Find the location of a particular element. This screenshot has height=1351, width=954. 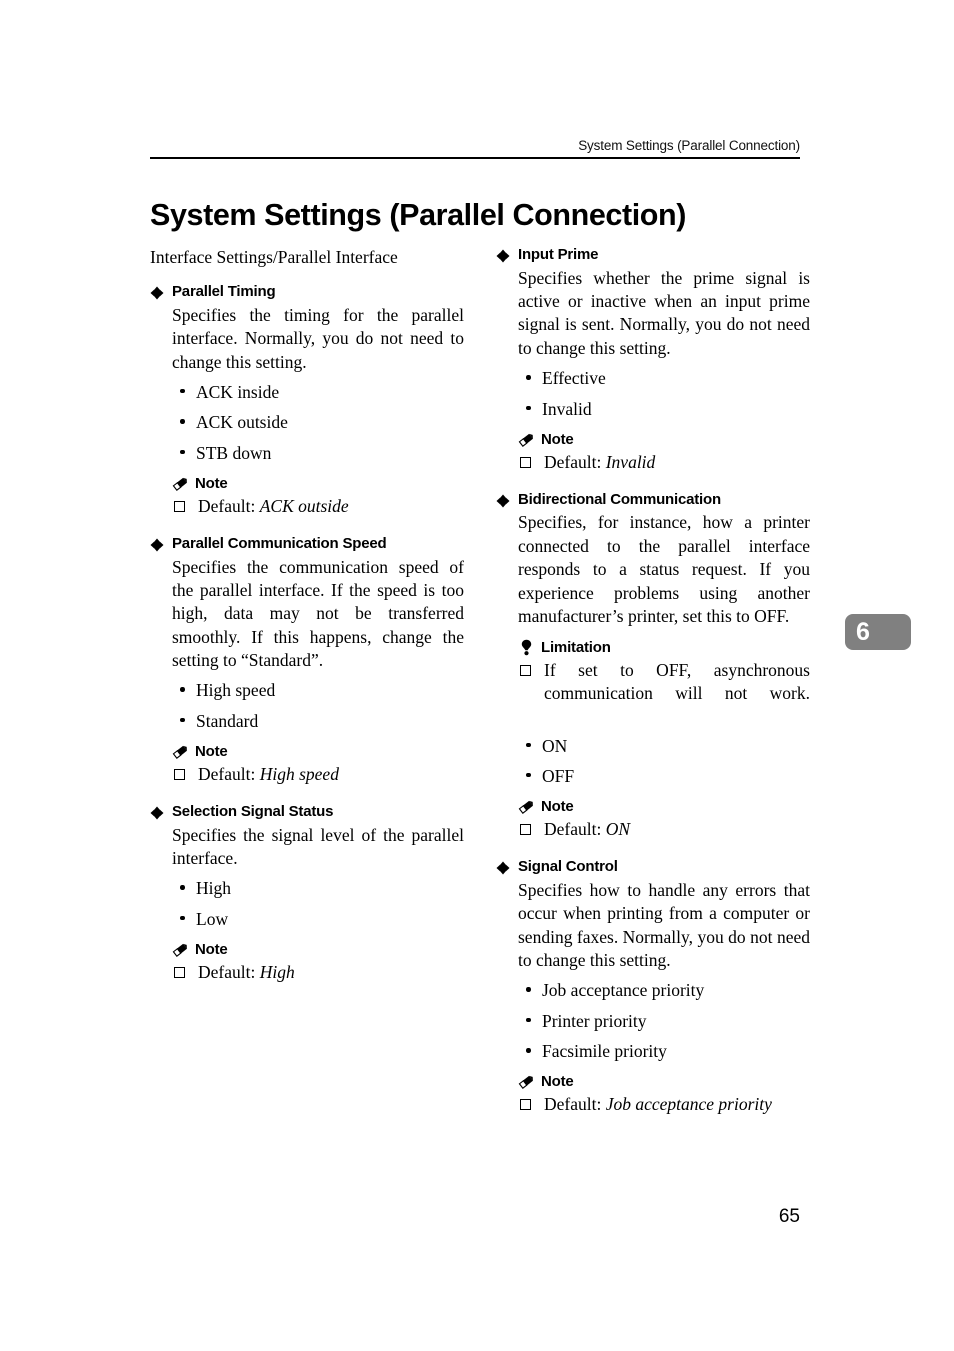

option-label: High is located at coordinates (213, 888).